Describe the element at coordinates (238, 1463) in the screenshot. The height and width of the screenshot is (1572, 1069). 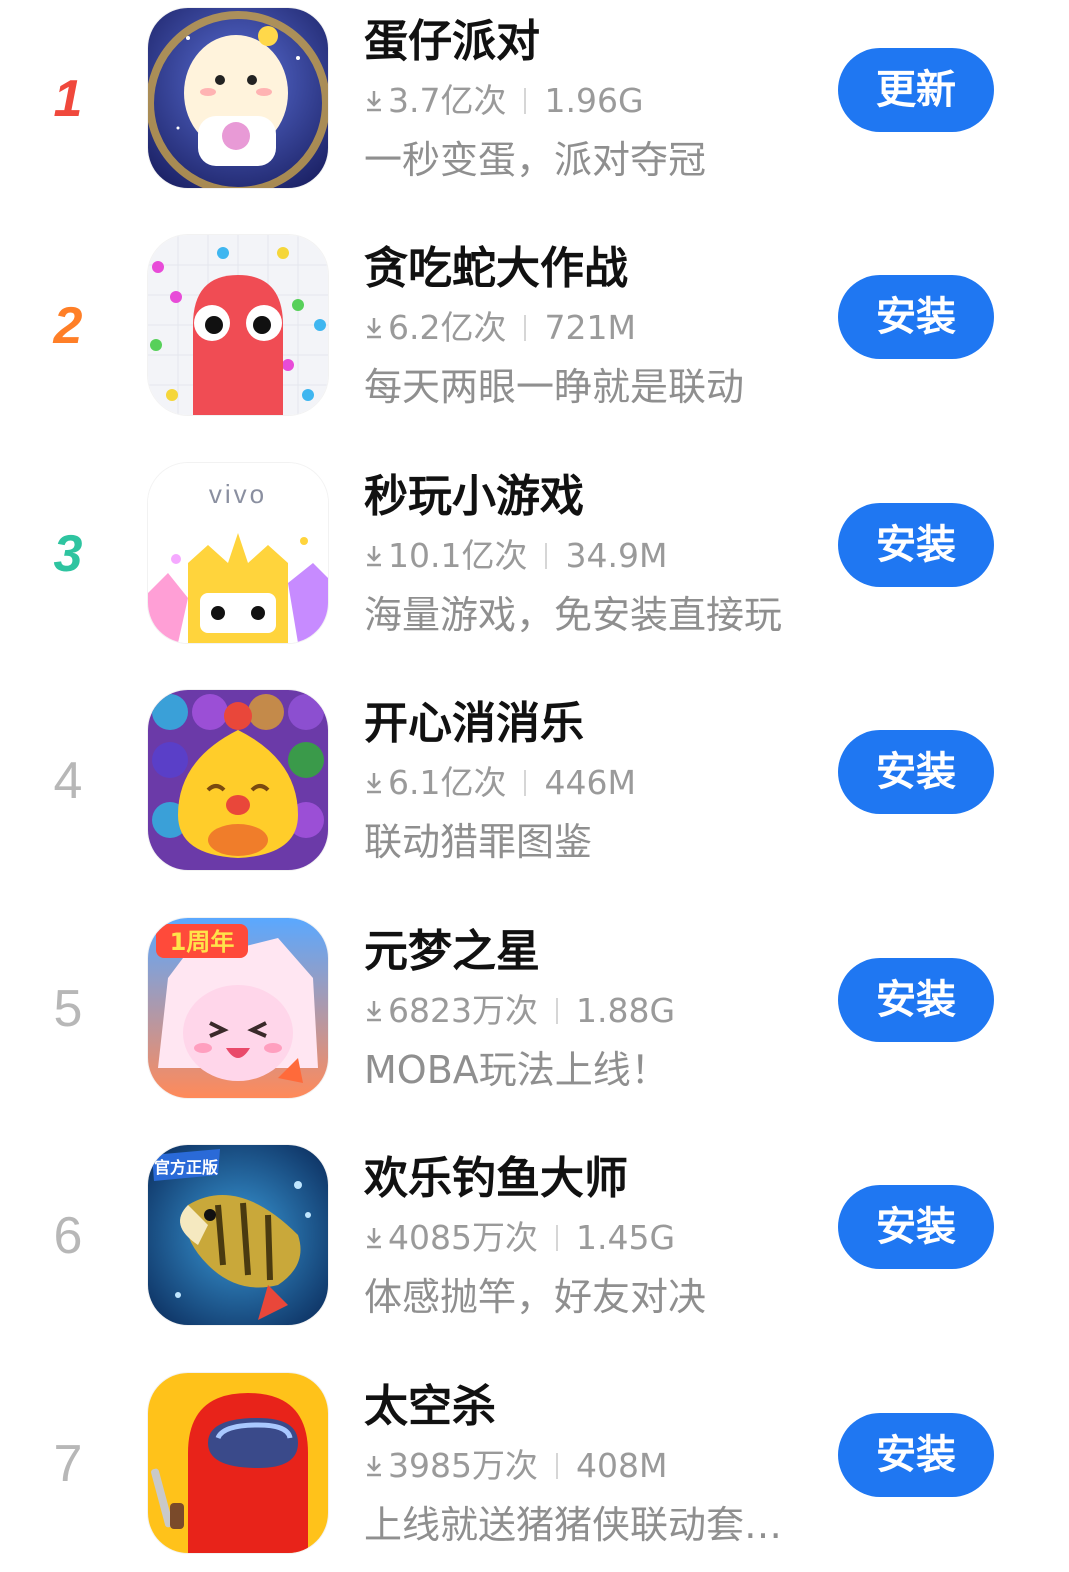
I see `space-kill-icon` at that location.